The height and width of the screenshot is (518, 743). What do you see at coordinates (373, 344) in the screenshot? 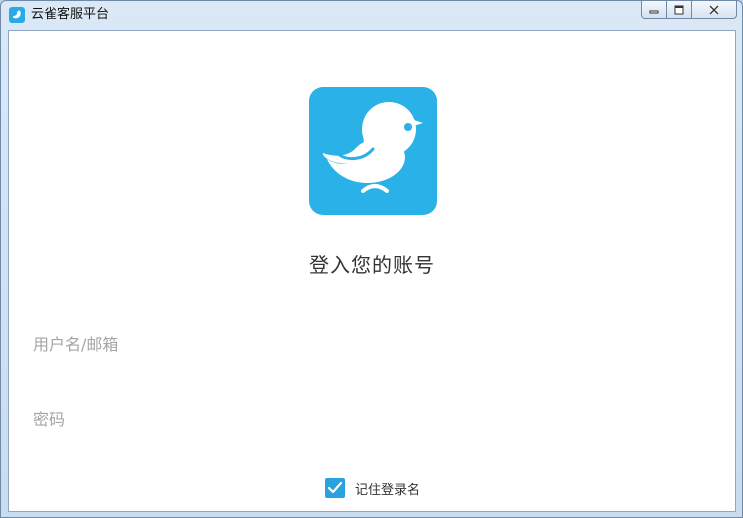
I see `username-input` at bounding box center [373, 344].